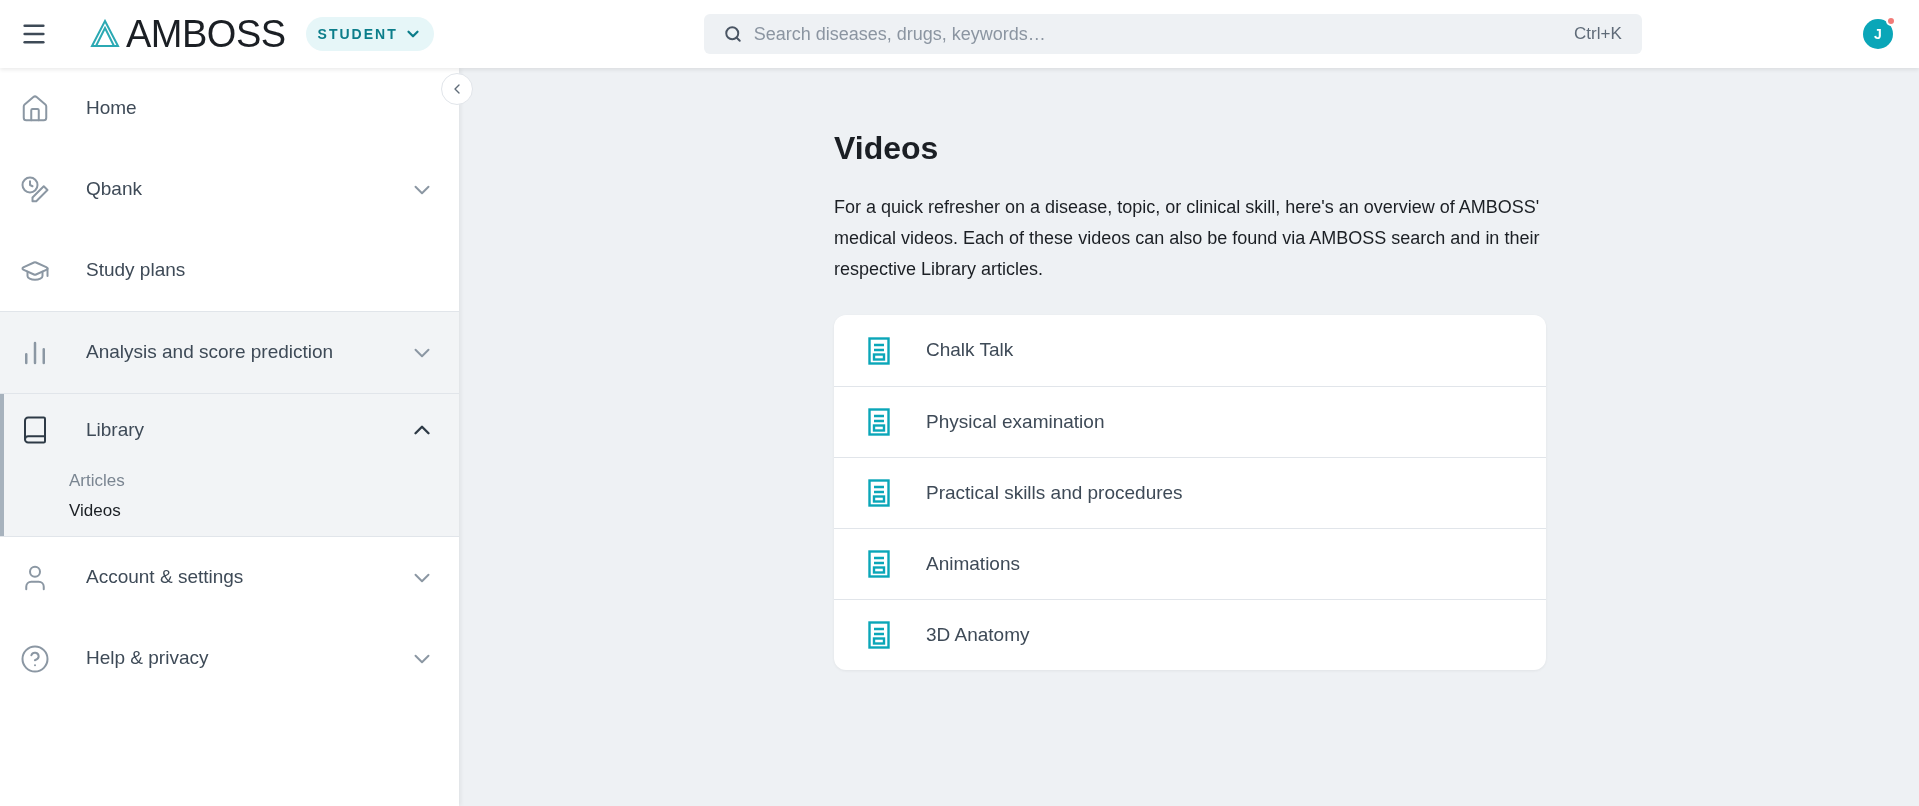  I want to click on category-item: 3D Anatomy, so click(1190, 634).